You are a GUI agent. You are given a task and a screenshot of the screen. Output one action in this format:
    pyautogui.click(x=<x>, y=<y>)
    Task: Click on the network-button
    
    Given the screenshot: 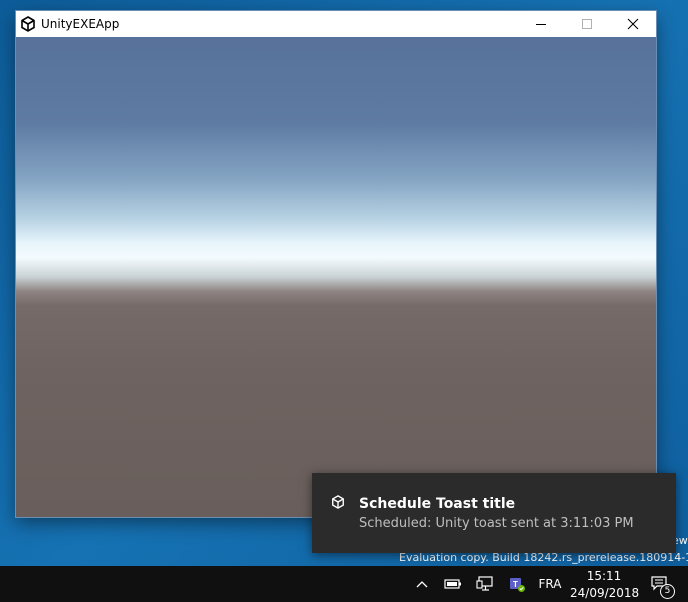 What is the action you would take?
    pyautogui.click(x=485, y=584)
    